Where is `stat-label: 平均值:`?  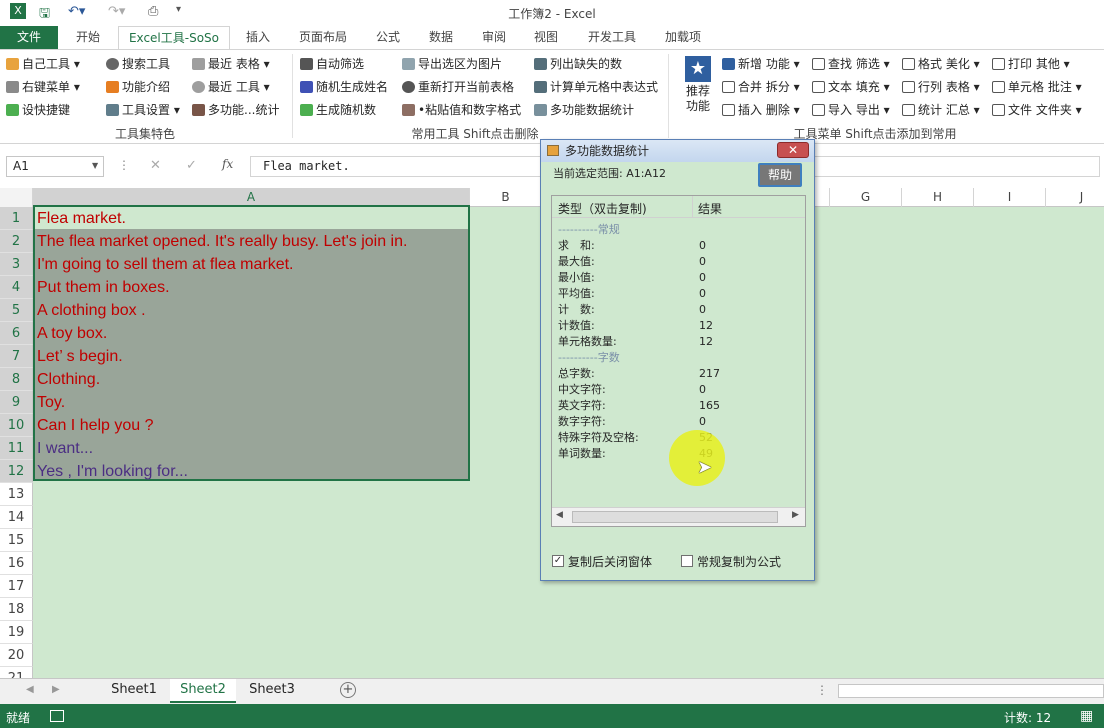 stat-label: 平均值: is located at coordinates (576, 294).